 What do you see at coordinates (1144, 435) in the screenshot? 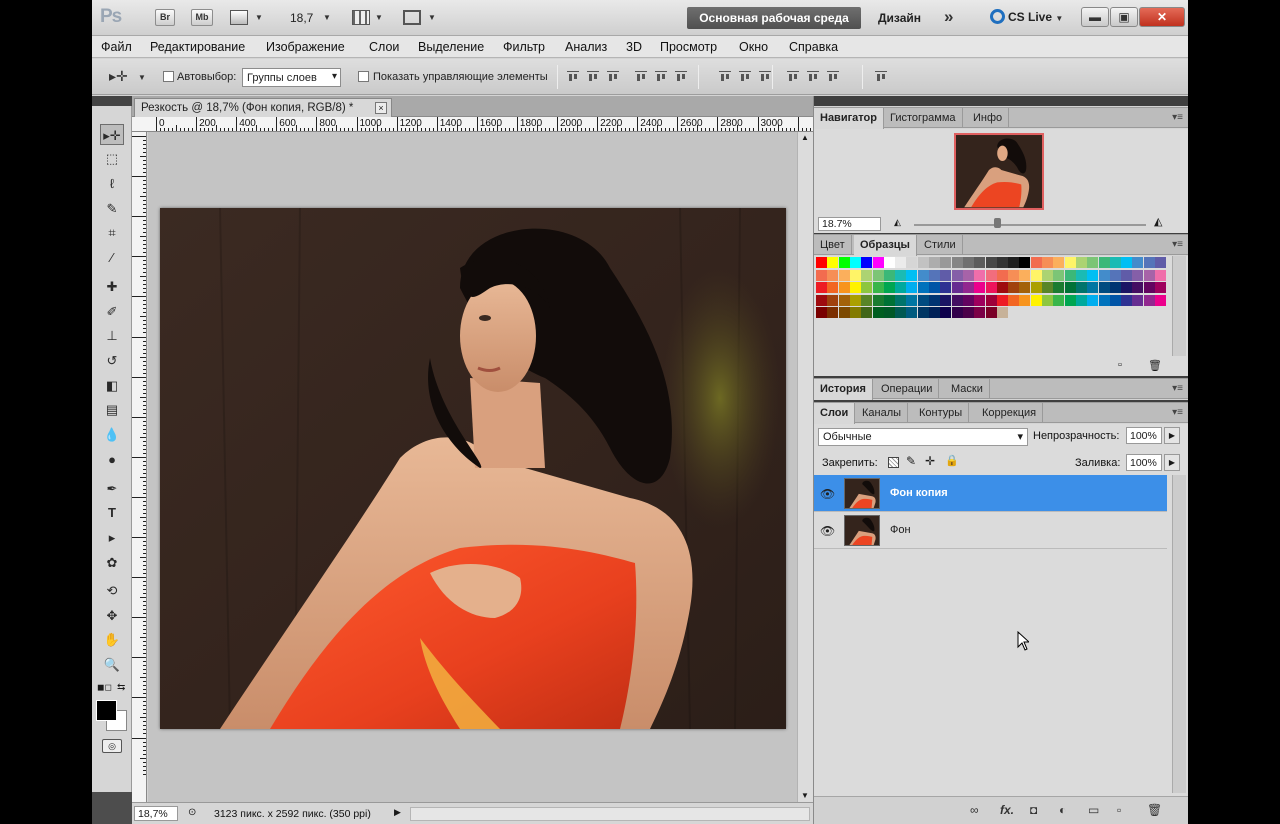
I see `opacity-field: 100%` at bounding box center [1144, 435].